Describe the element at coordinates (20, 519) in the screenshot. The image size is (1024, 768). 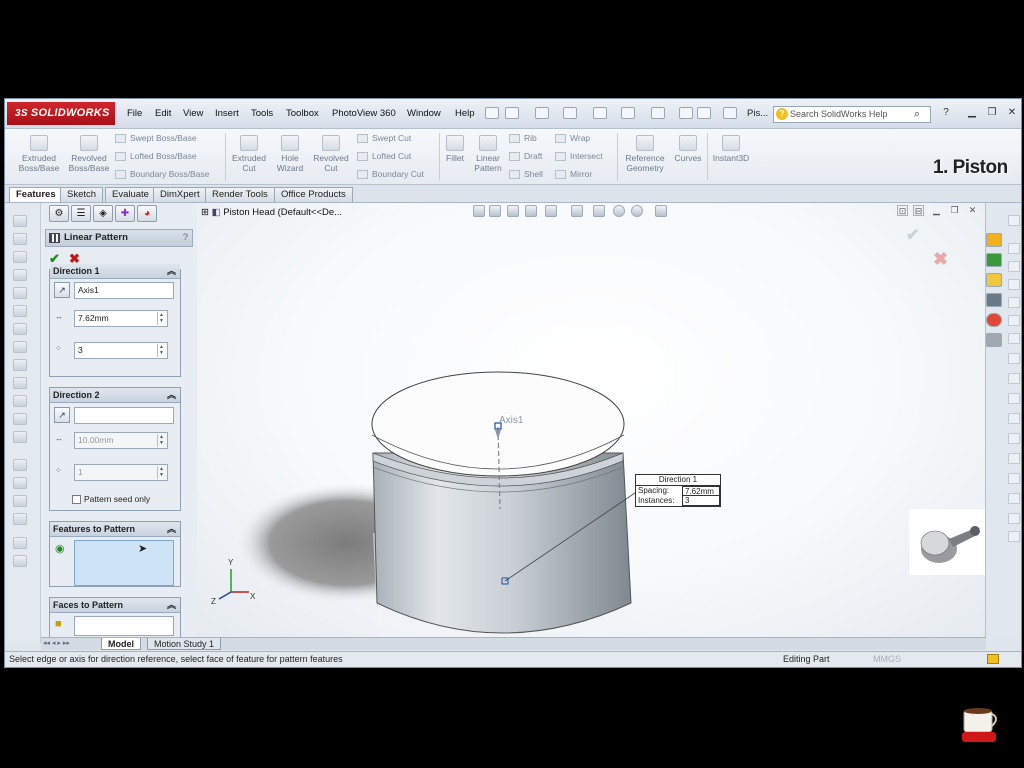
I see `move-tool-icon` at that location.